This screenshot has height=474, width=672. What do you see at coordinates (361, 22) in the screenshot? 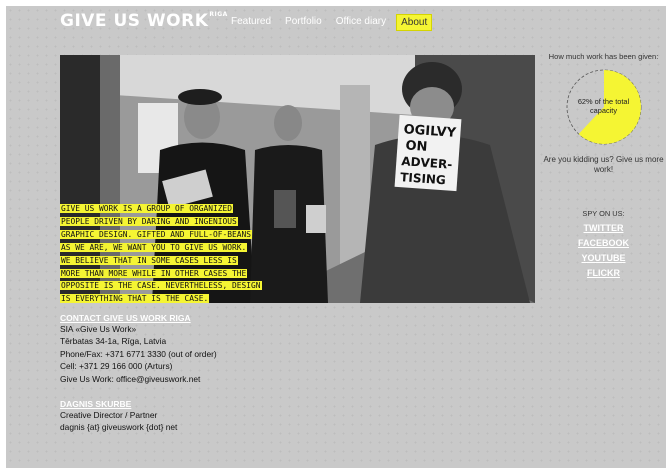
I see `nav-office-diary: Office diary` at bounding box center [361, 22].